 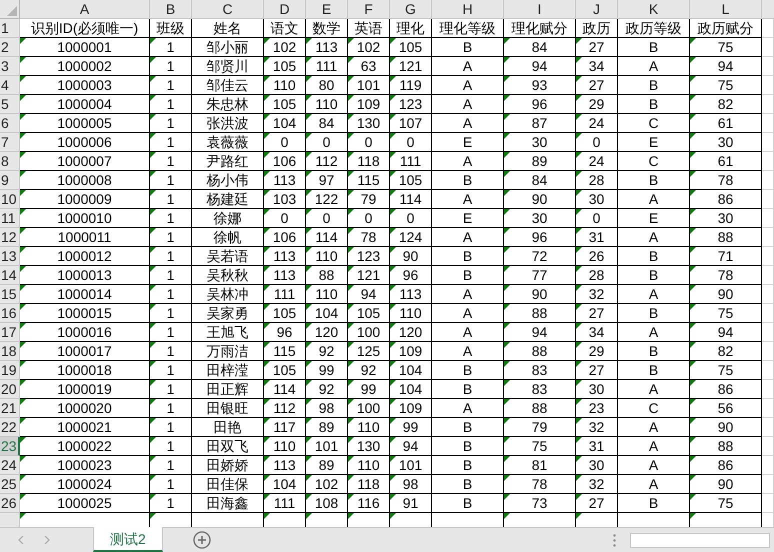 I want to click on row-header: 5, so click(x=10, y=104).